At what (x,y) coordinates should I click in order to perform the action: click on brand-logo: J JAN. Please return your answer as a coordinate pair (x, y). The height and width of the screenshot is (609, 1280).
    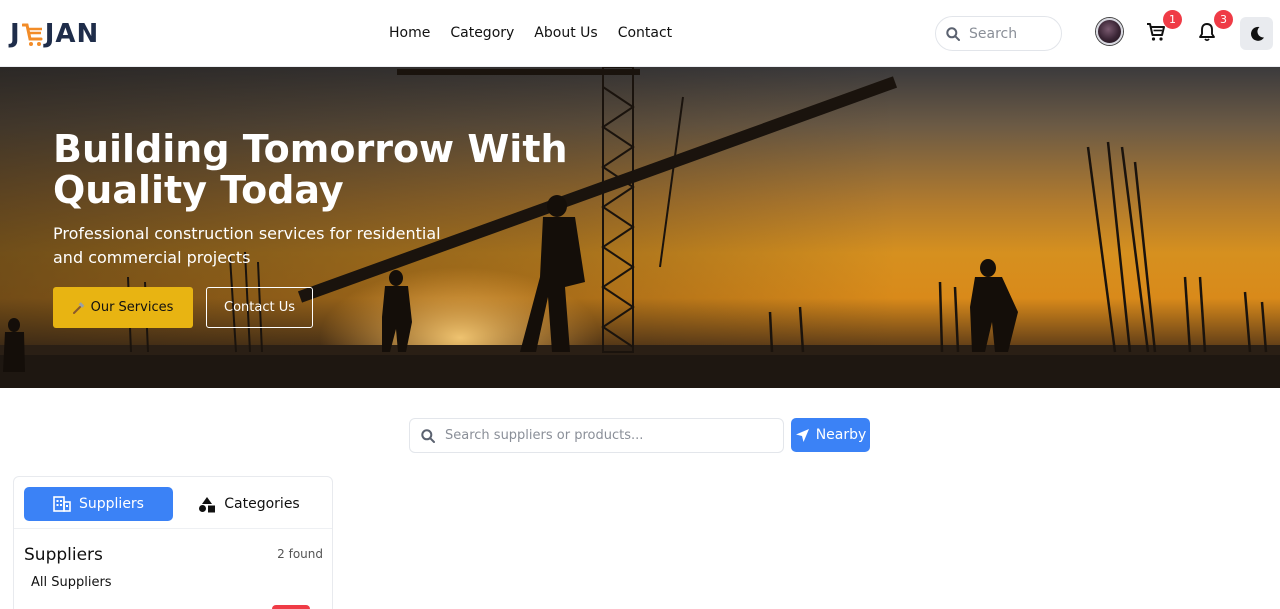
    Looking at the image, I should click on (54, 34).